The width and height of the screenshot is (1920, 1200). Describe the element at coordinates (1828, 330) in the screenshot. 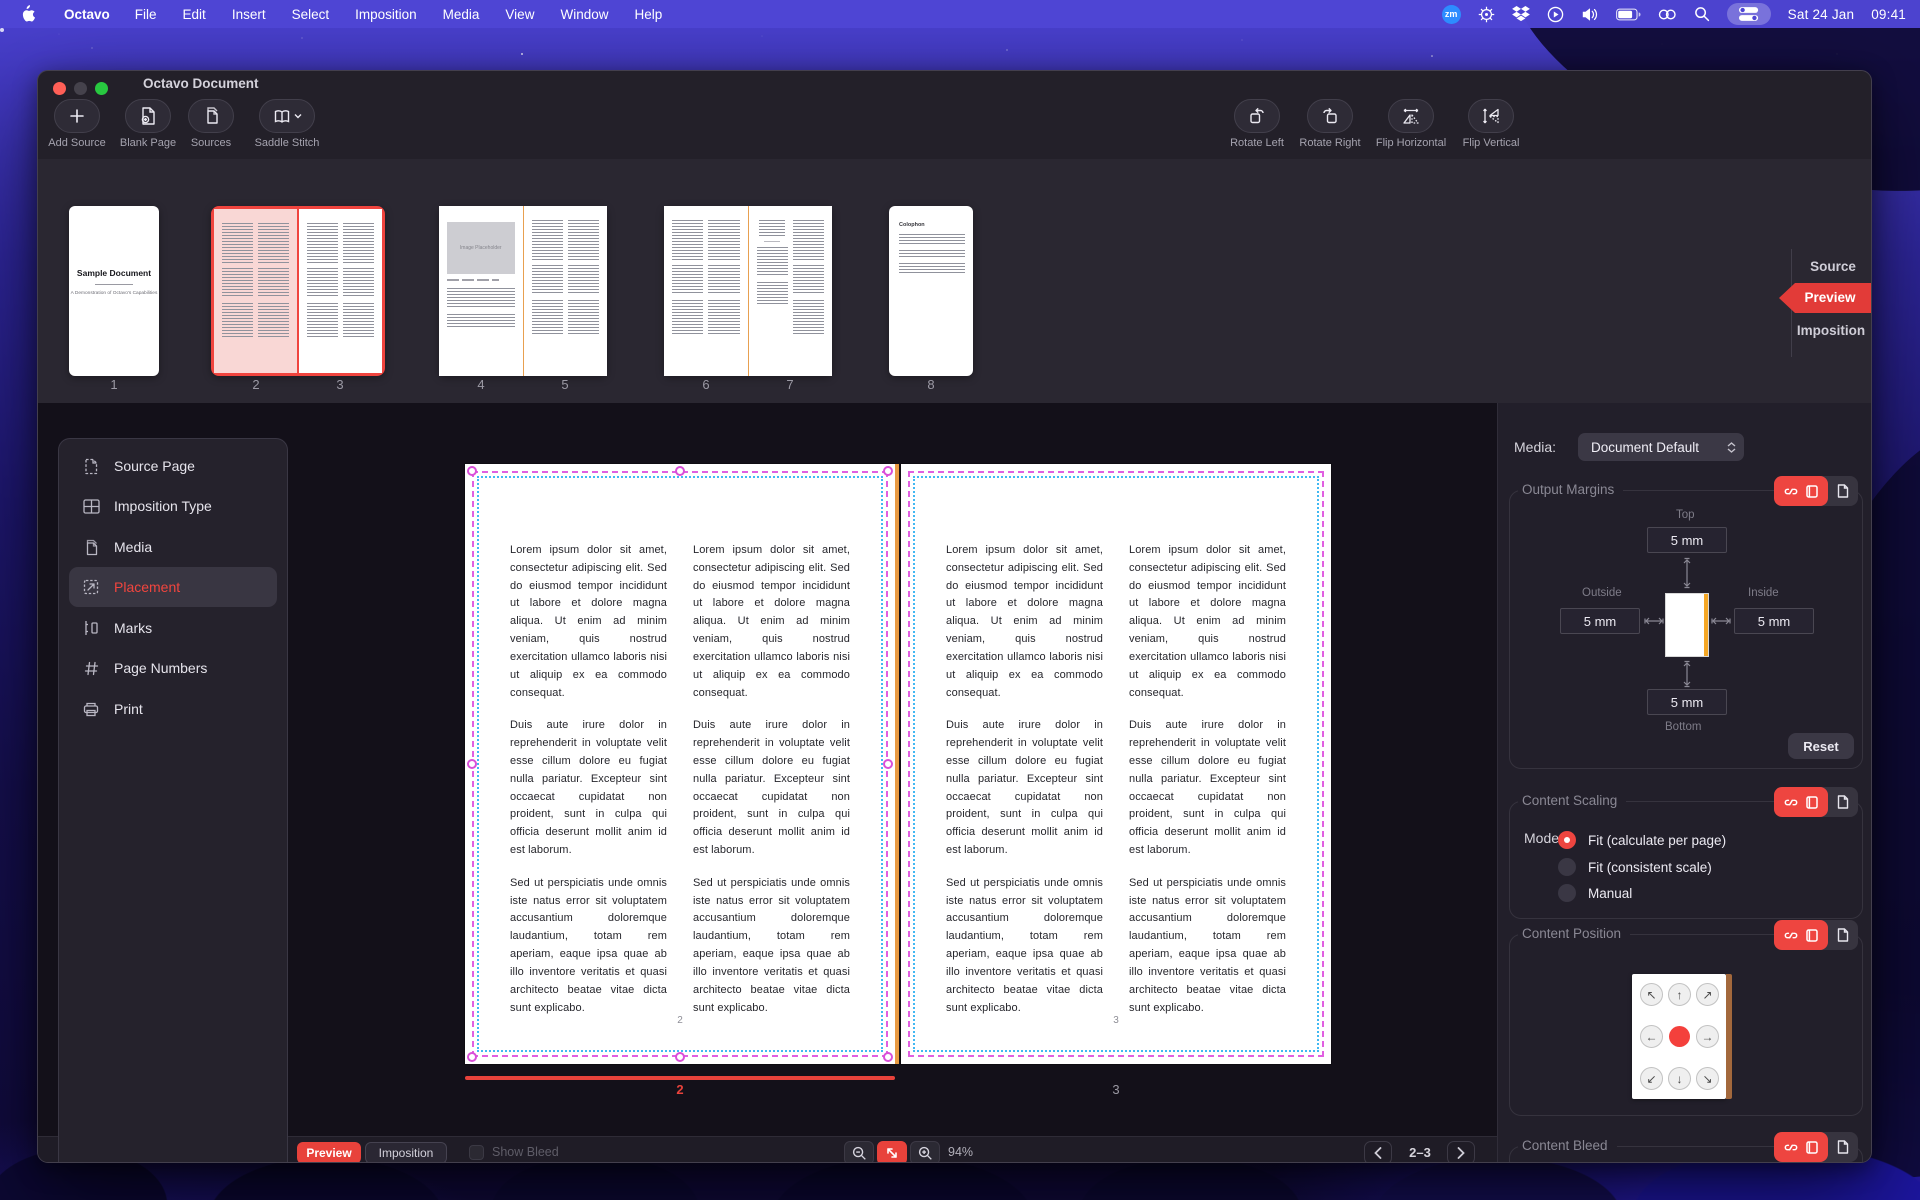

I see `tab-imposition: Imposition` at that location.